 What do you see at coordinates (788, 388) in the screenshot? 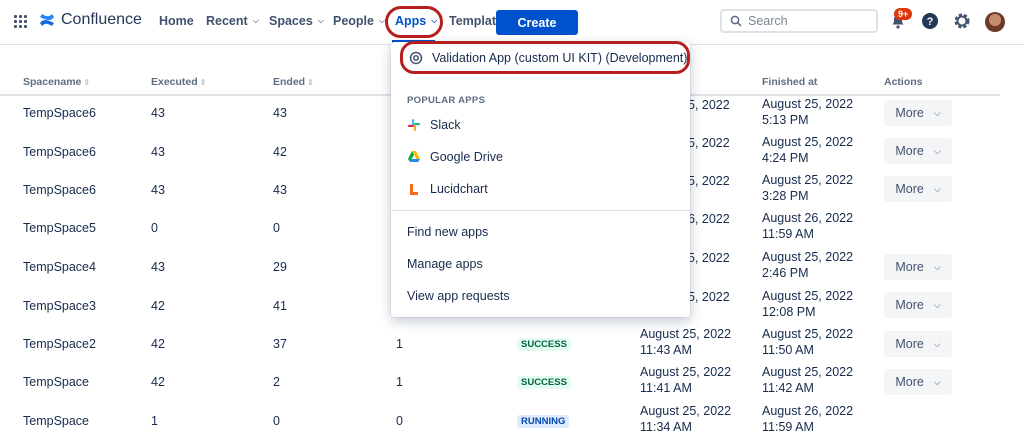
I see `finished-time: 11:42 AM` at bounding box center [788, 388].